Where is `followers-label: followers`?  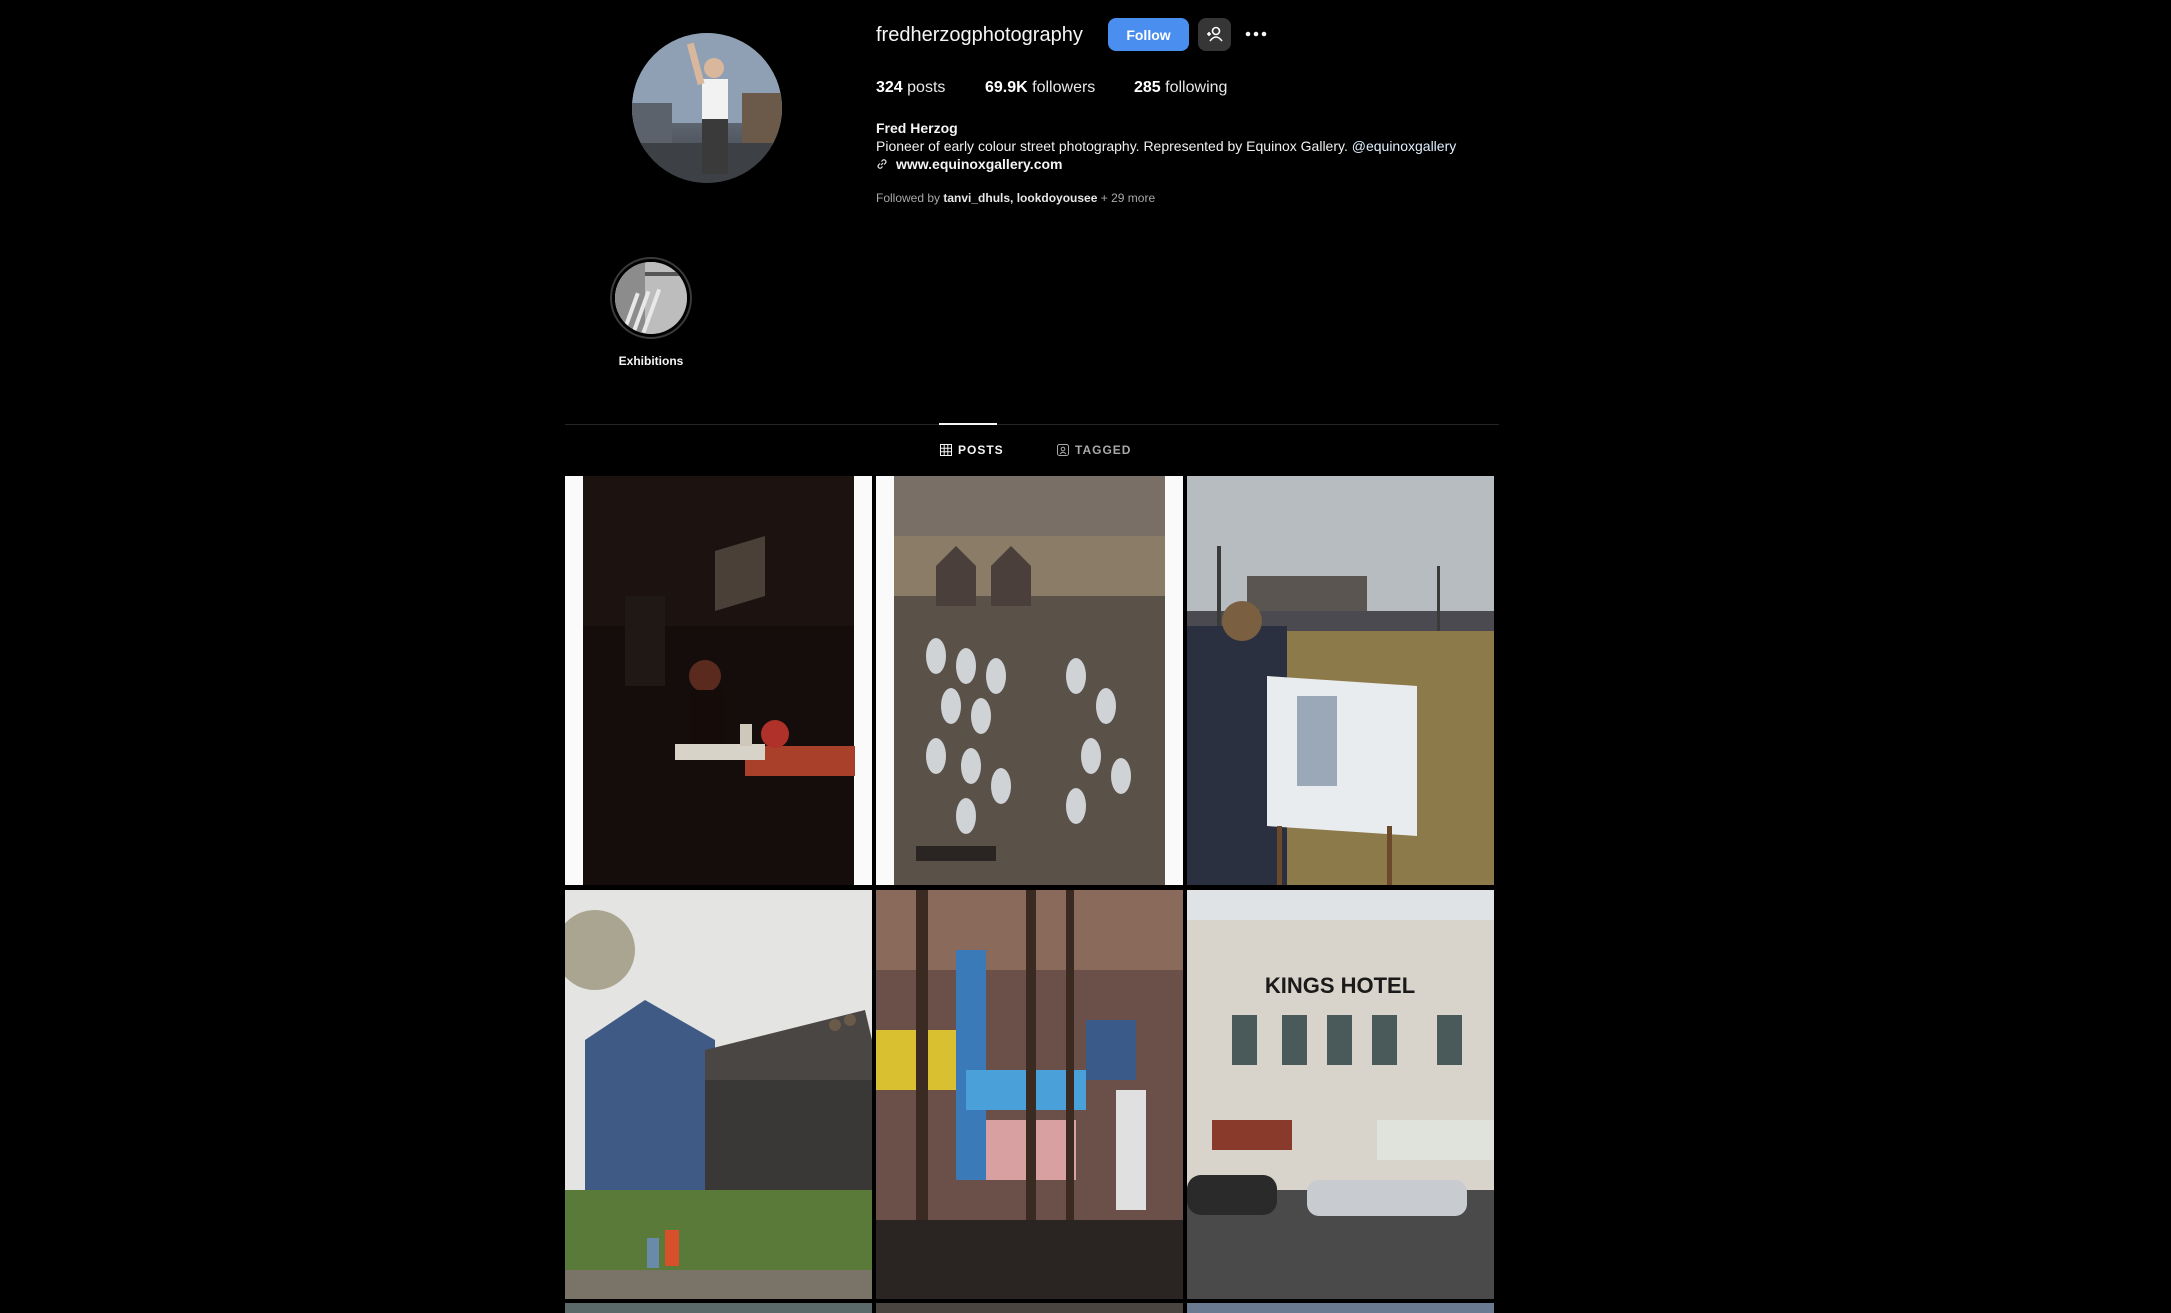 followers-label: followers is located at coordinates (1064, 87).